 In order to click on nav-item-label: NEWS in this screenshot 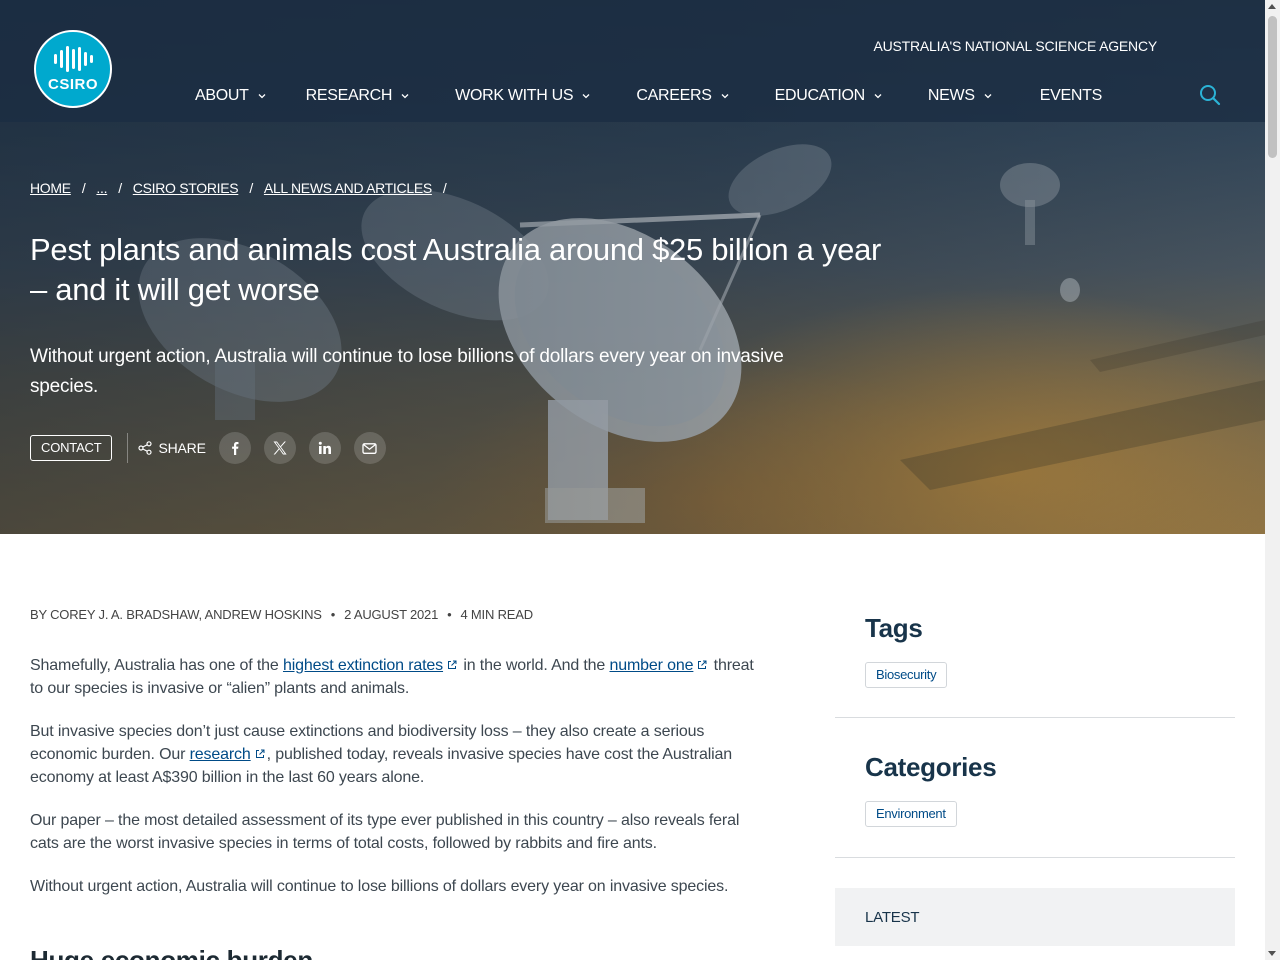, I will do `click(951, 95)`.